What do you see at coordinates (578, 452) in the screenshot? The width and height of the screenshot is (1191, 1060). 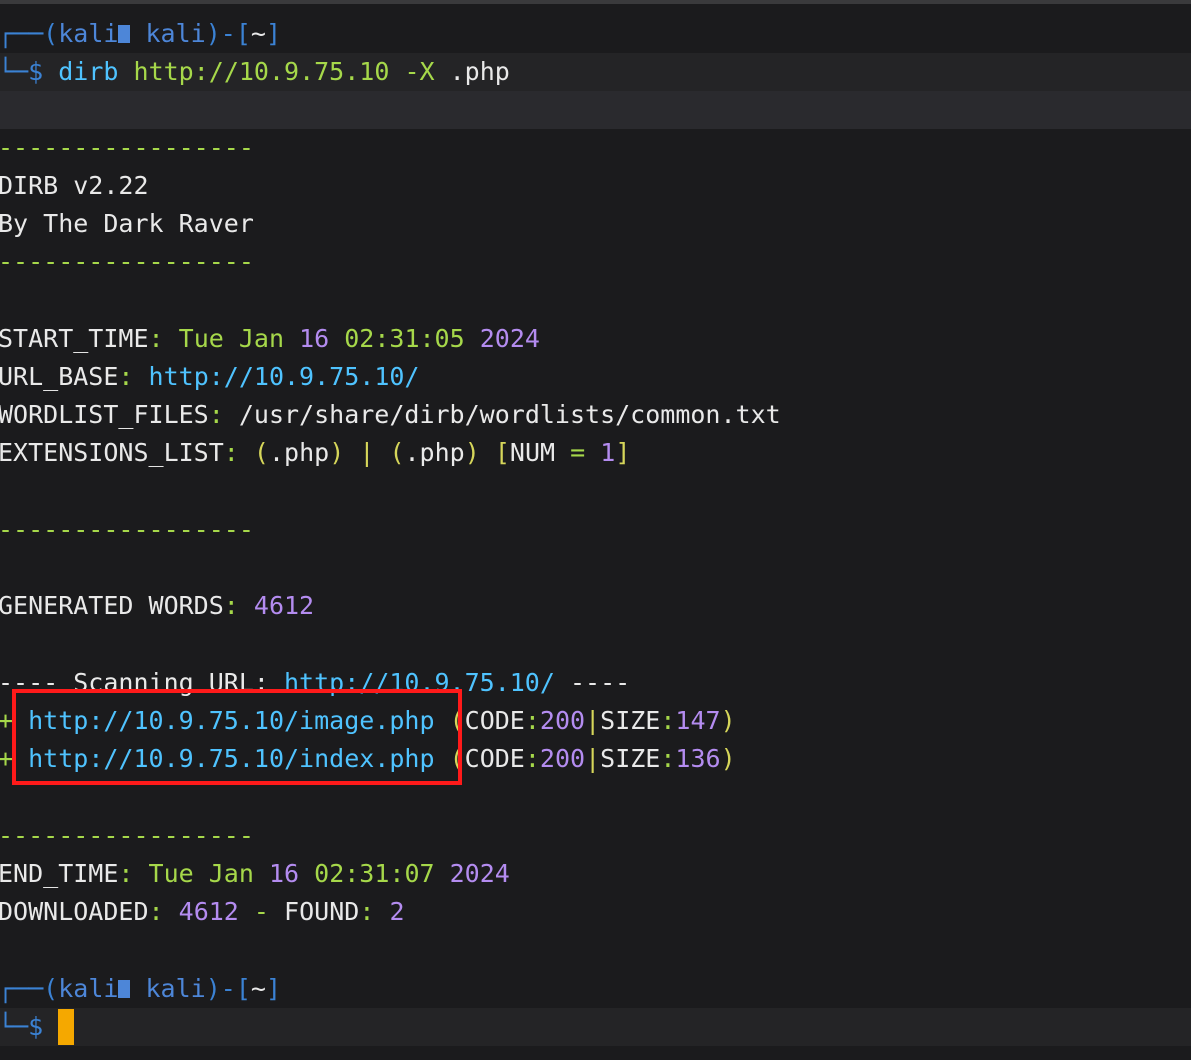 I see `equals: =` at bounding box center [578, 452].